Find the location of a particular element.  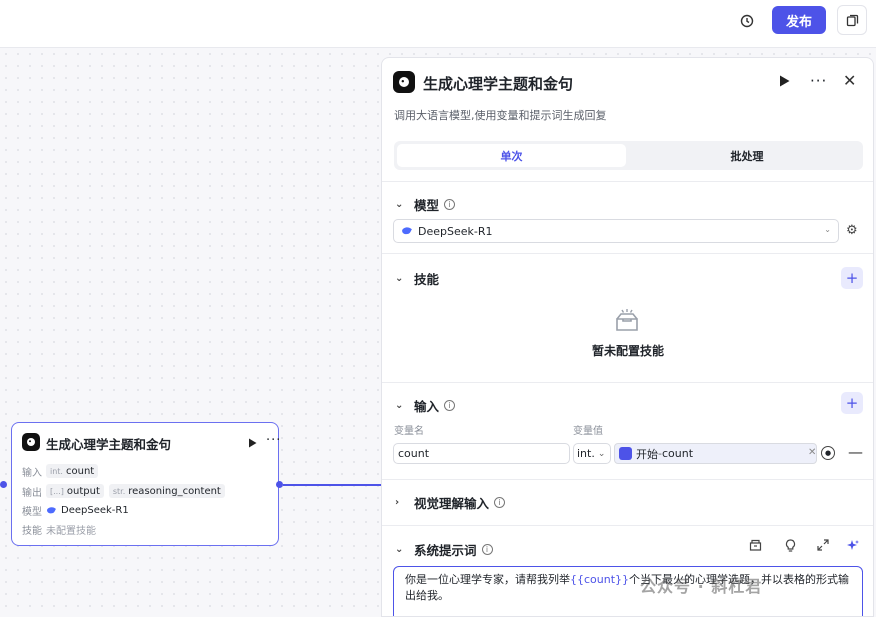

column-header-value: 变量值 is located at coordinates (588, 431).